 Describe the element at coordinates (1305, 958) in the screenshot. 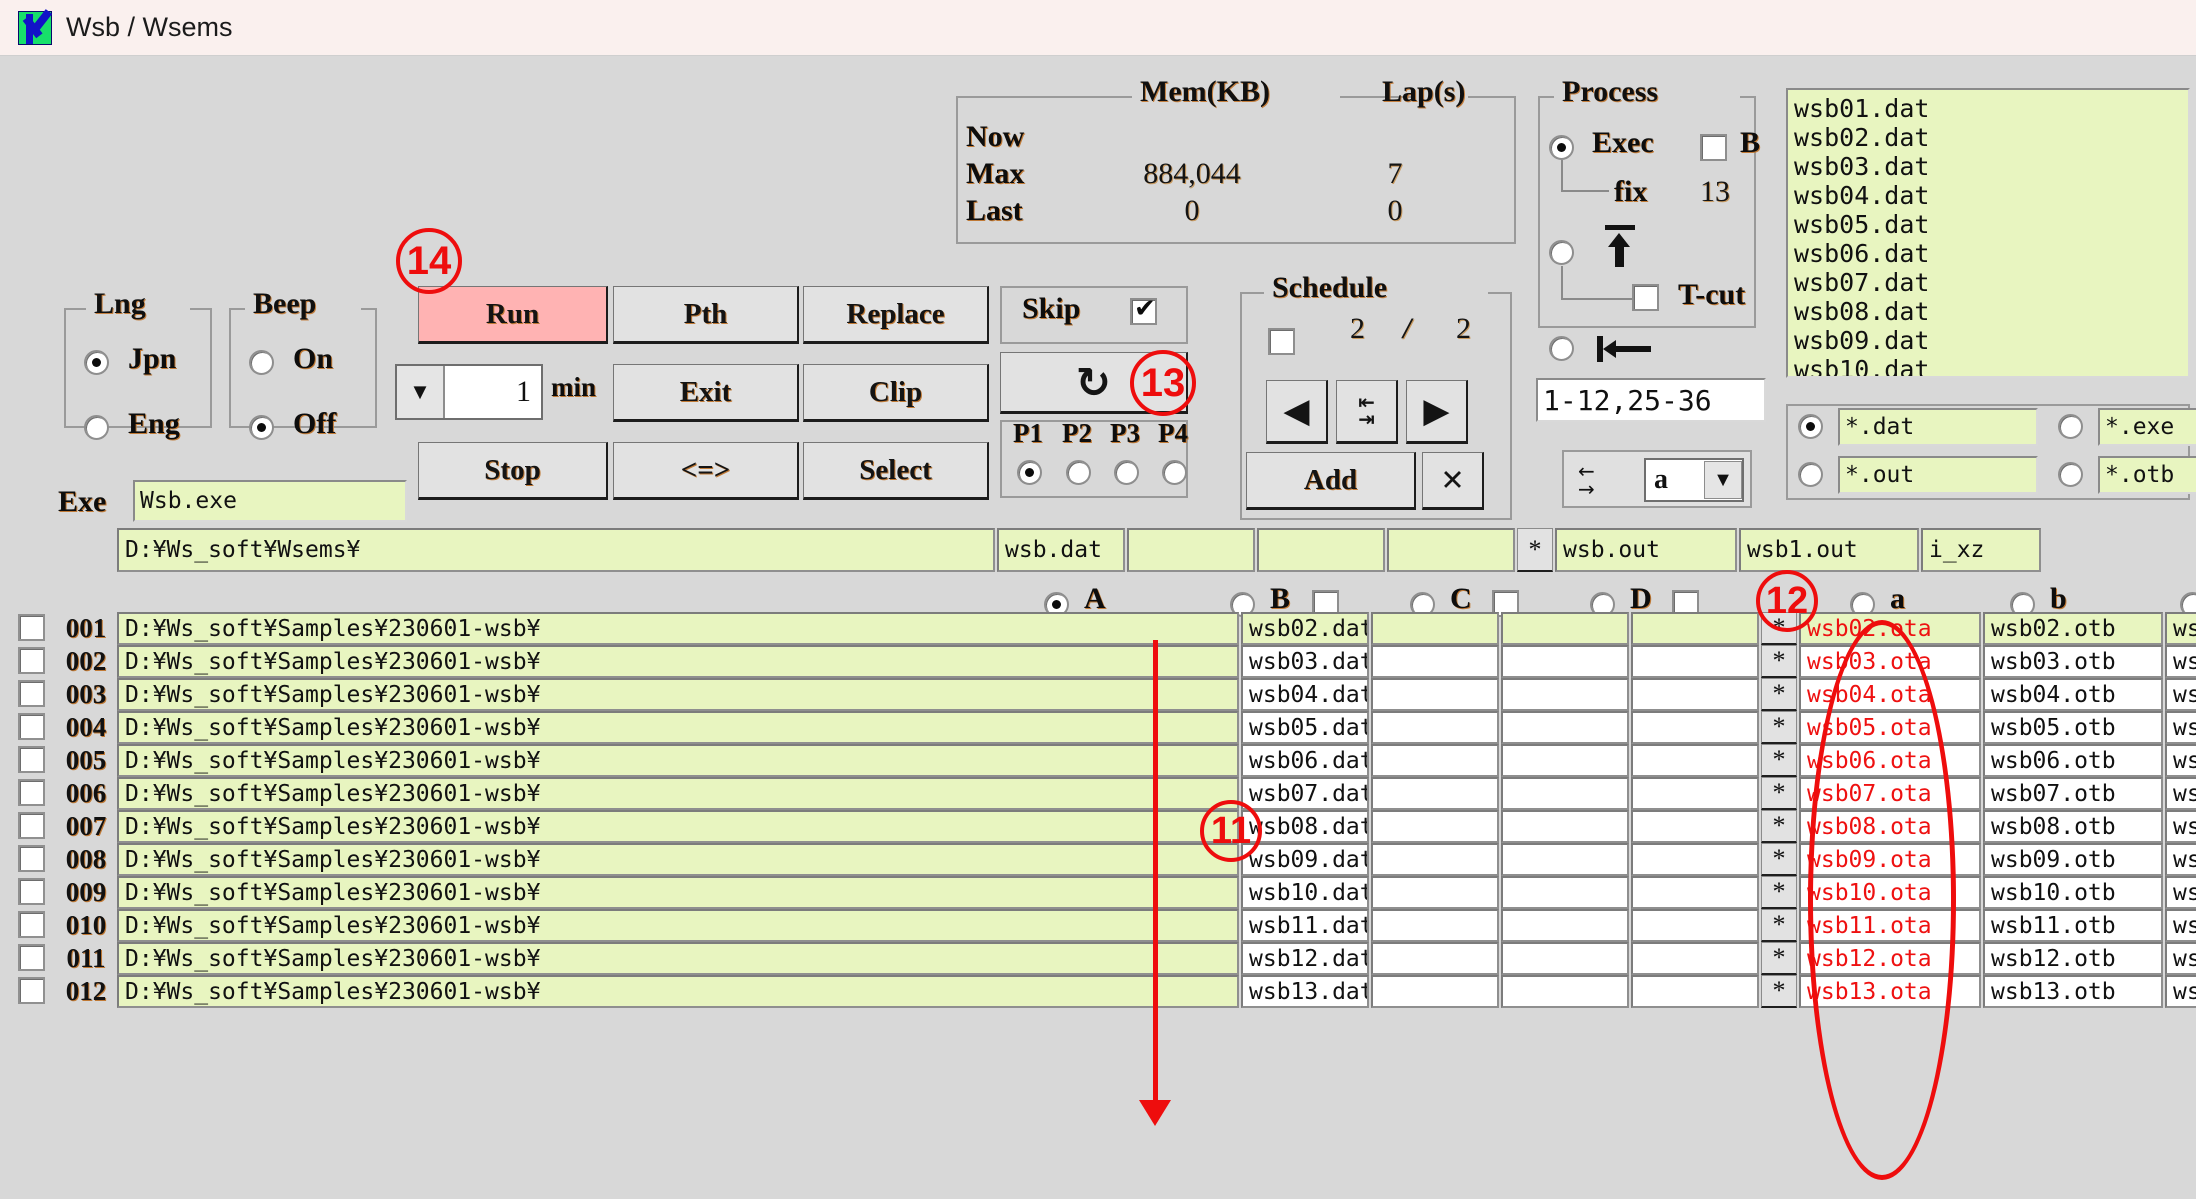

I see `row-dat-cell: wsb12.dat` at that location.